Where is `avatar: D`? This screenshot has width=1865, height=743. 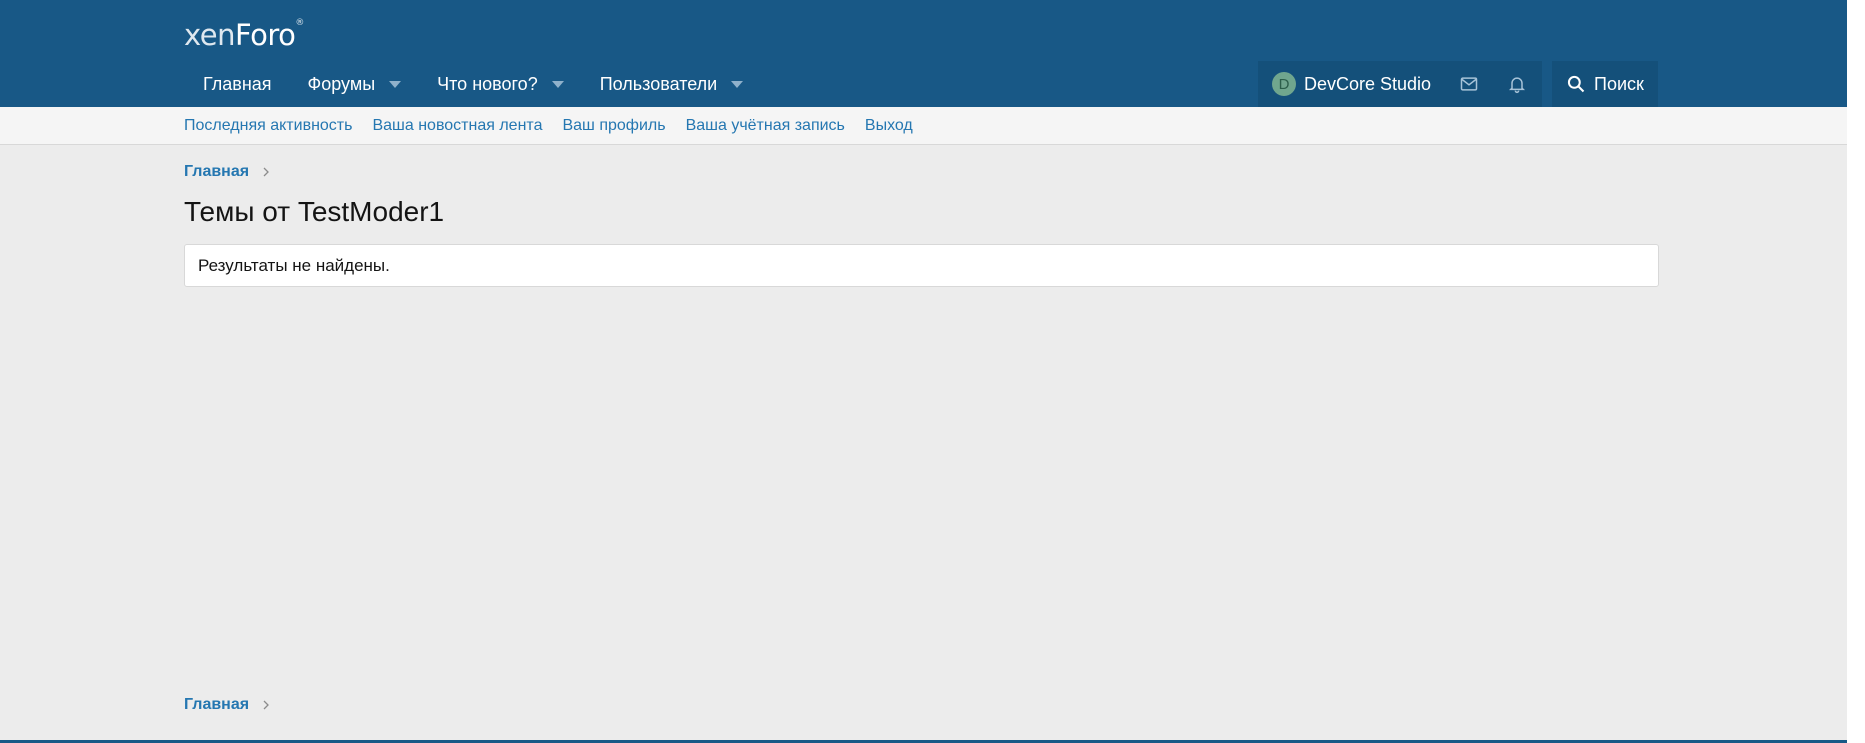 avatar: D is located at coordinates (1284, 84).